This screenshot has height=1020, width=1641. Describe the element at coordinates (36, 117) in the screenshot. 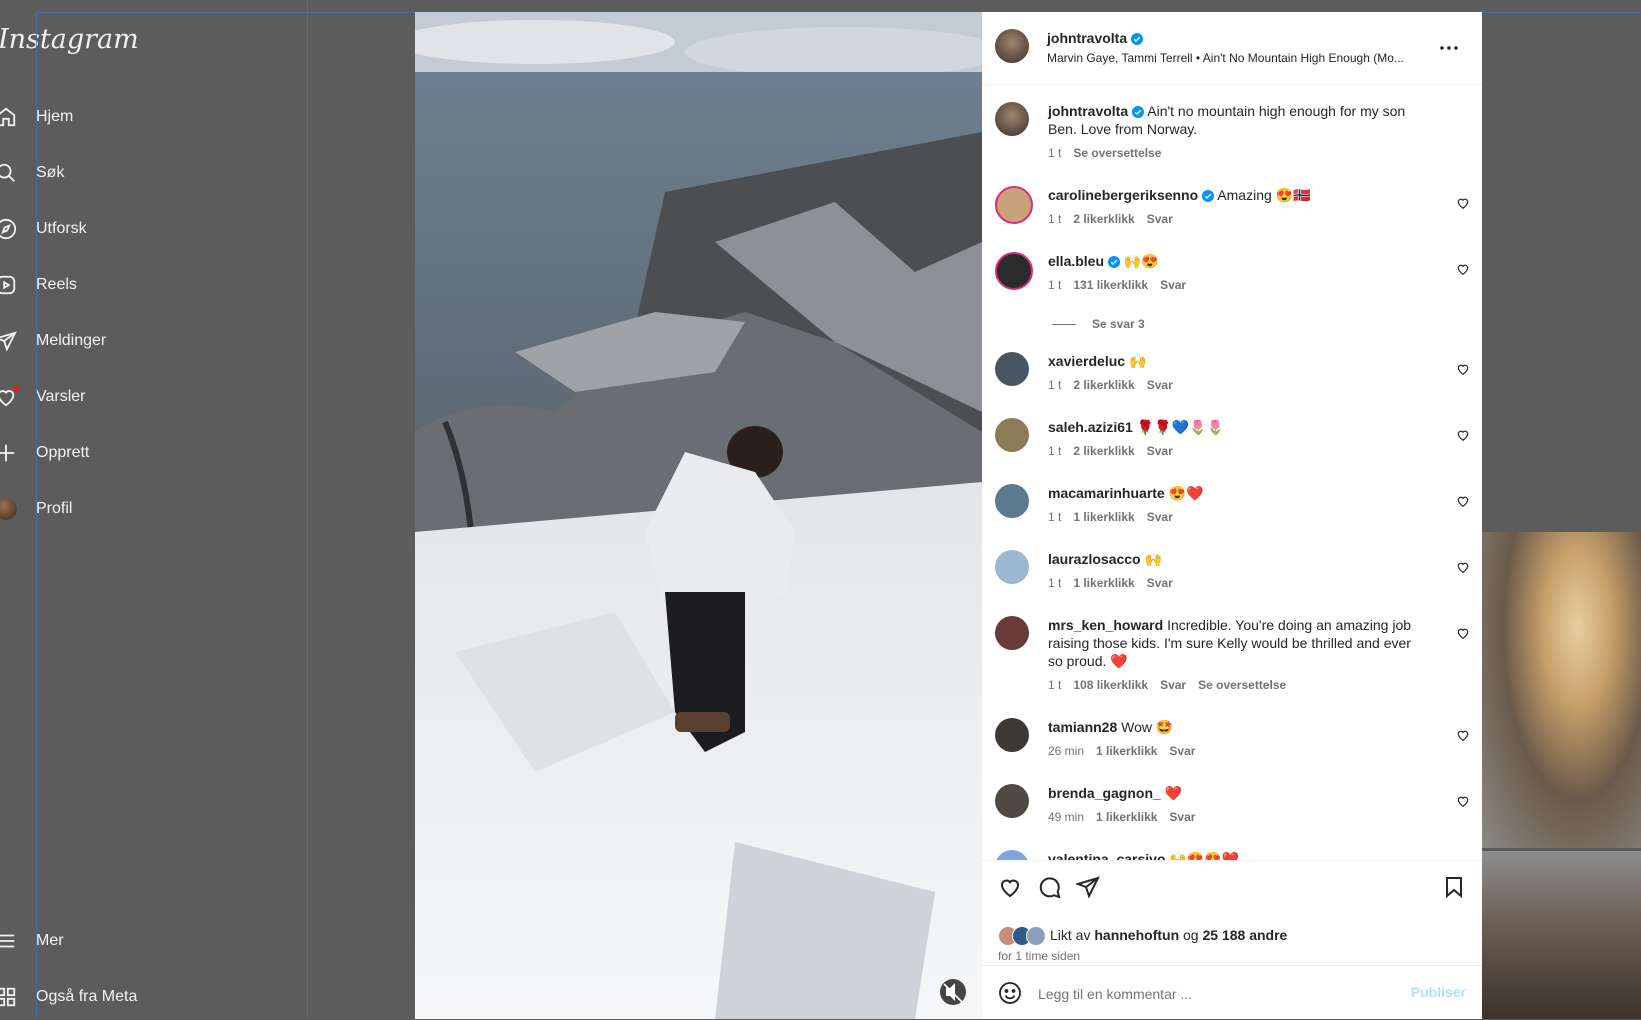

I see `sidebar-item-home: Hjem` at that location.